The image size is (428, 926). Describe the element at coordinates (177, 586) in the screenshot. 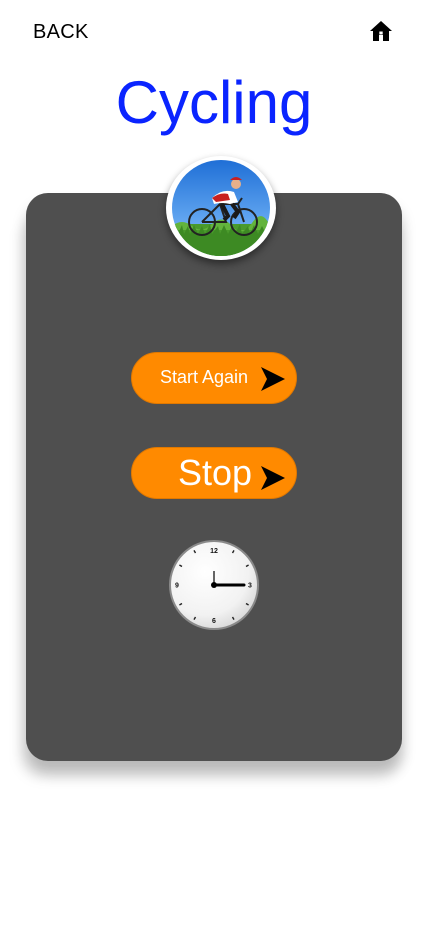

I see `clock-number-9: 9` at that location.